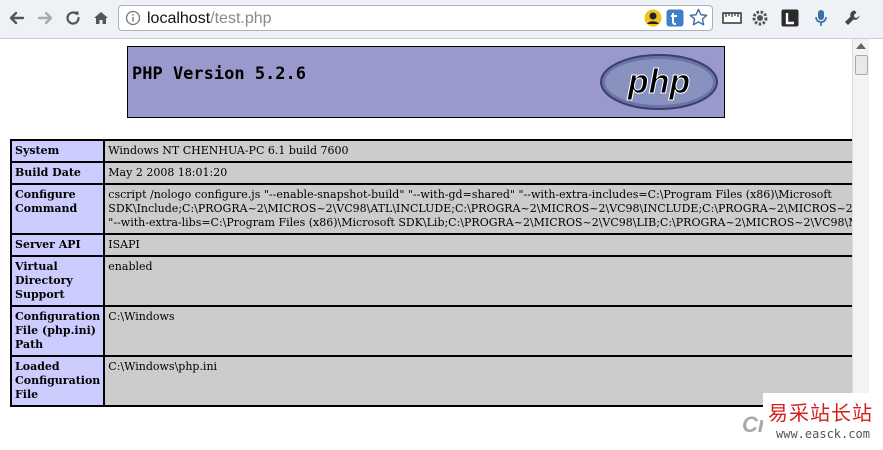 The height and width of the screenshot is (450, 883). I want to click on extension-ruler-button, so click(732, 18).